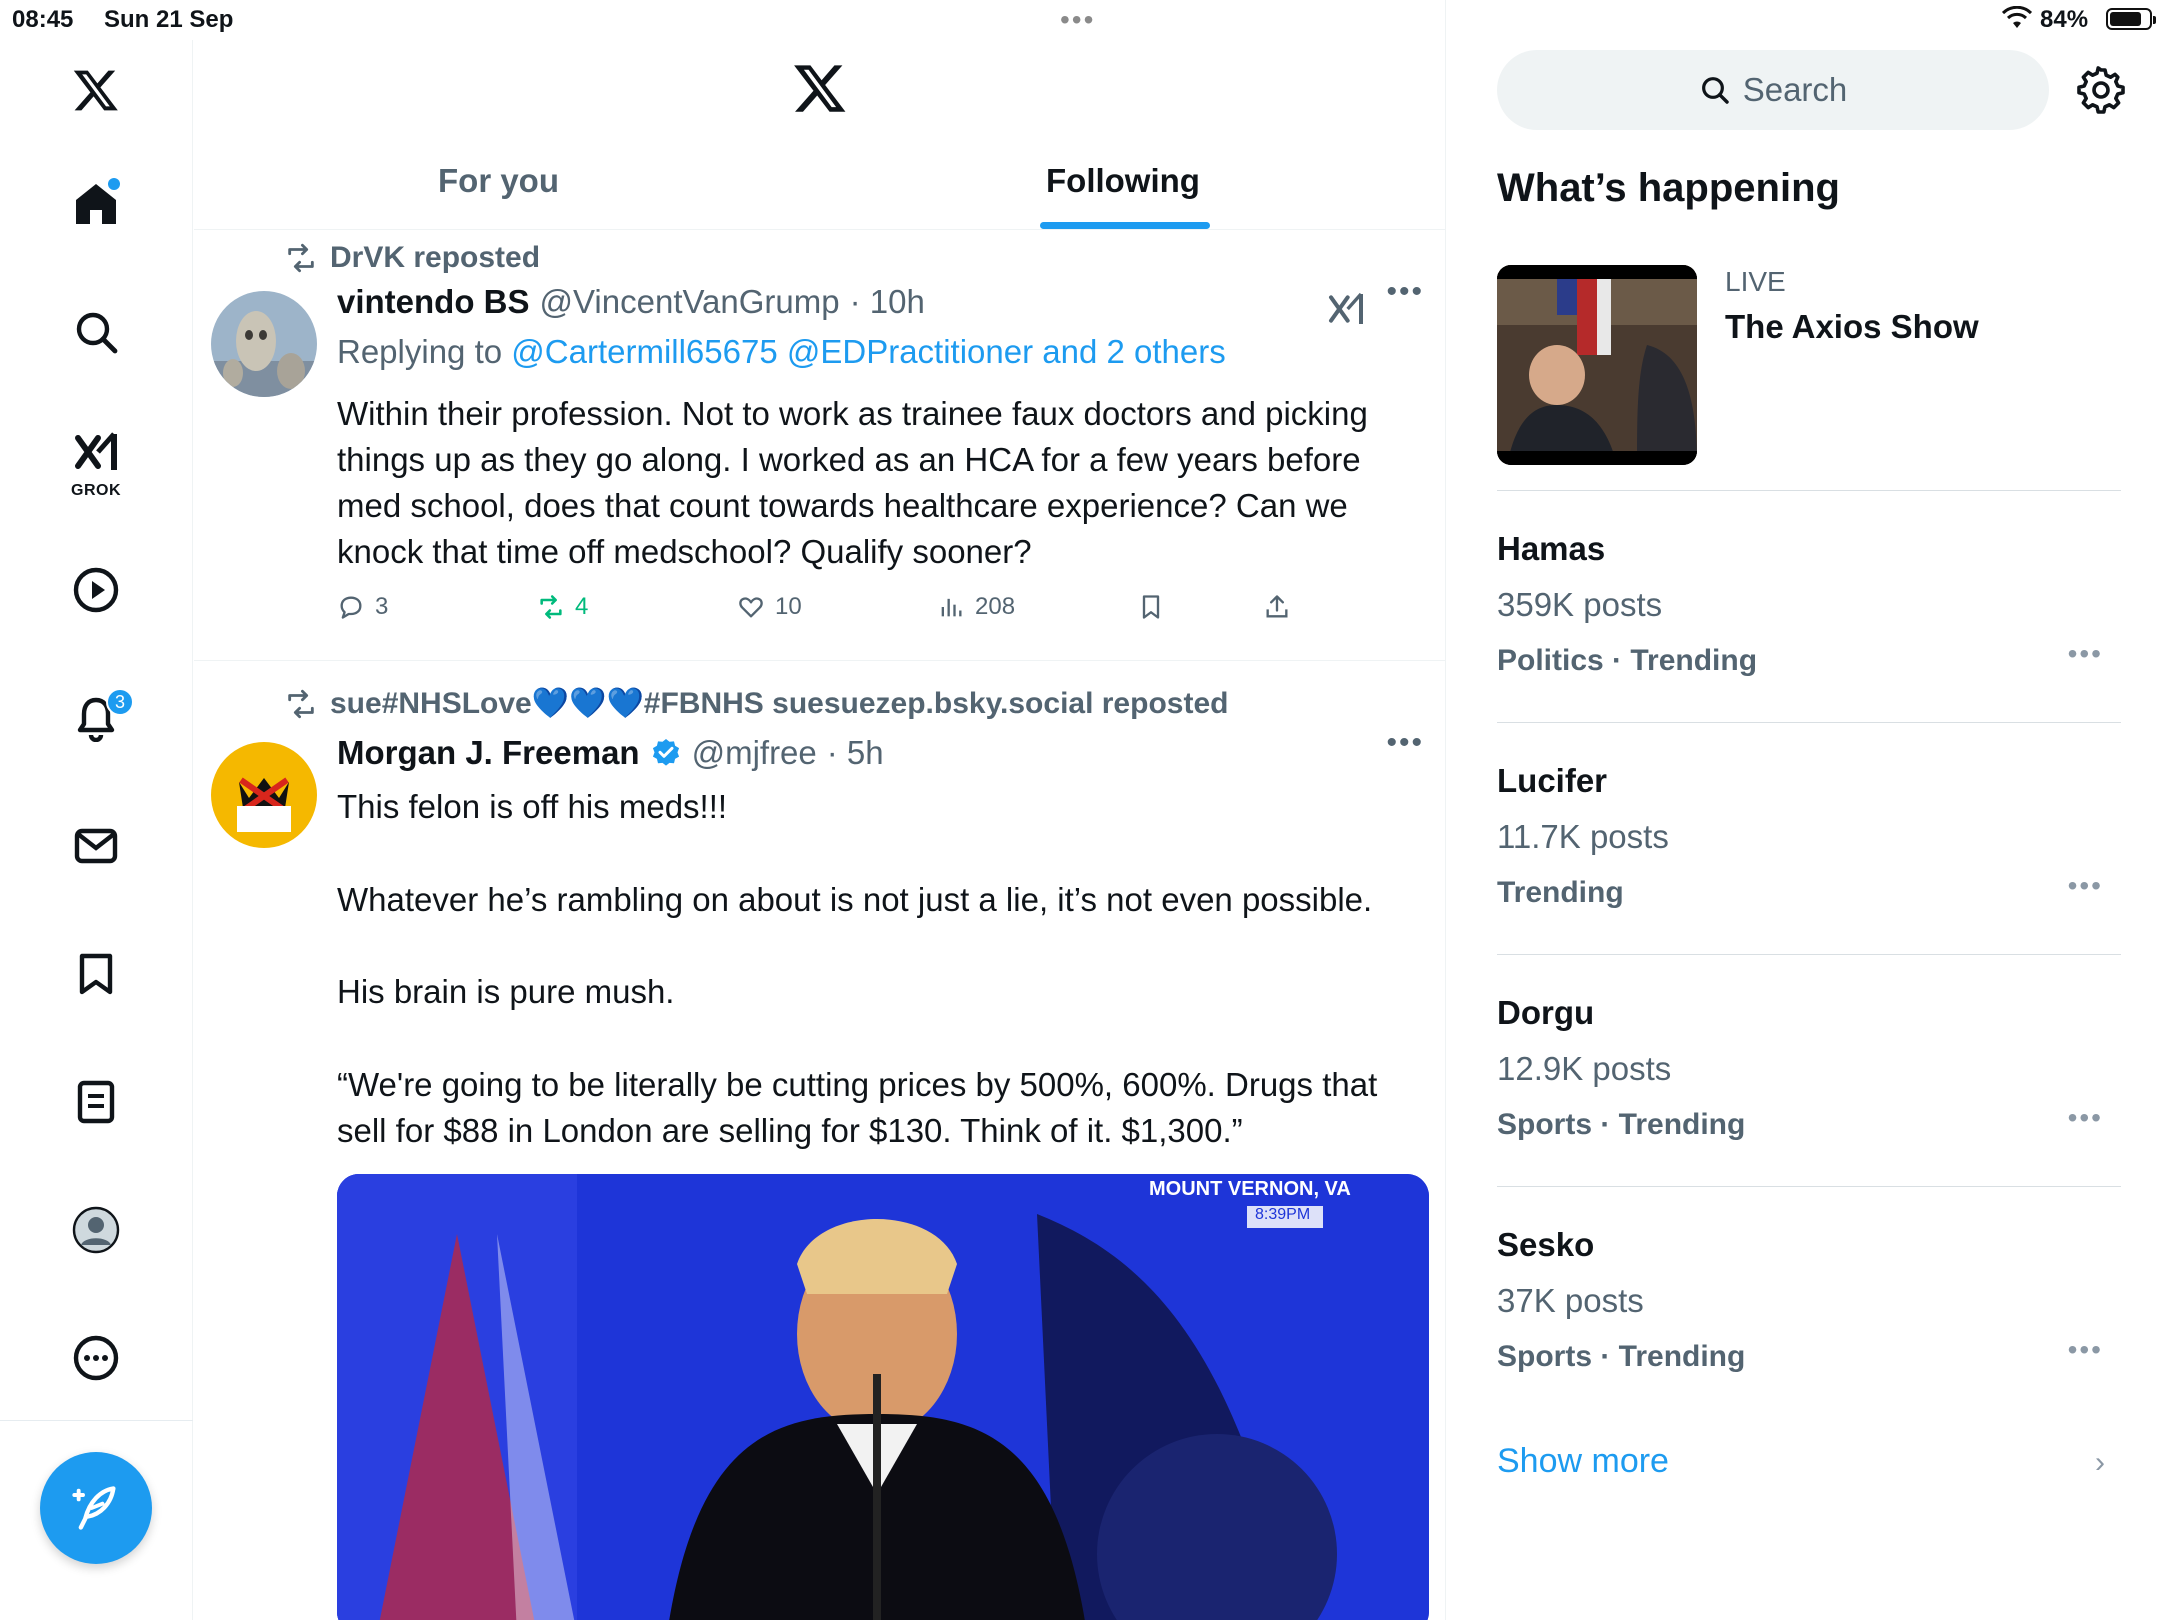 The width and height of the screenshot is (2160, 1620). I want to click on show-more-link: Show more, so click(1583, 1461).